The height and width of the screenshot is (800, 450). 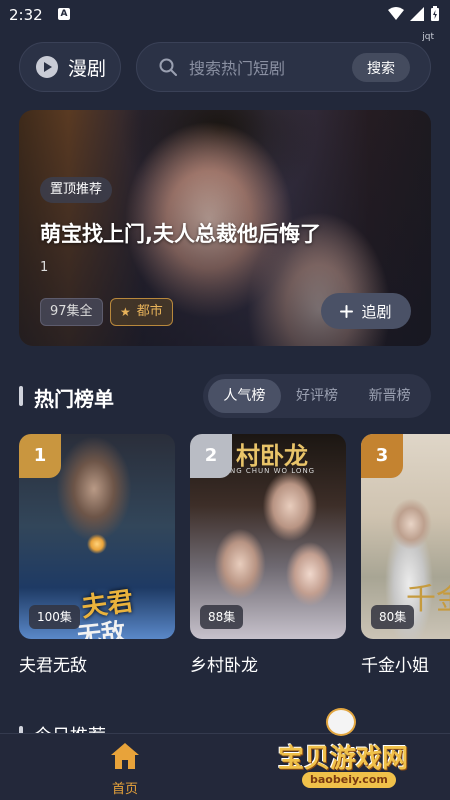 I want to click on search-bar: 搜索, so click(x=283, y=67).